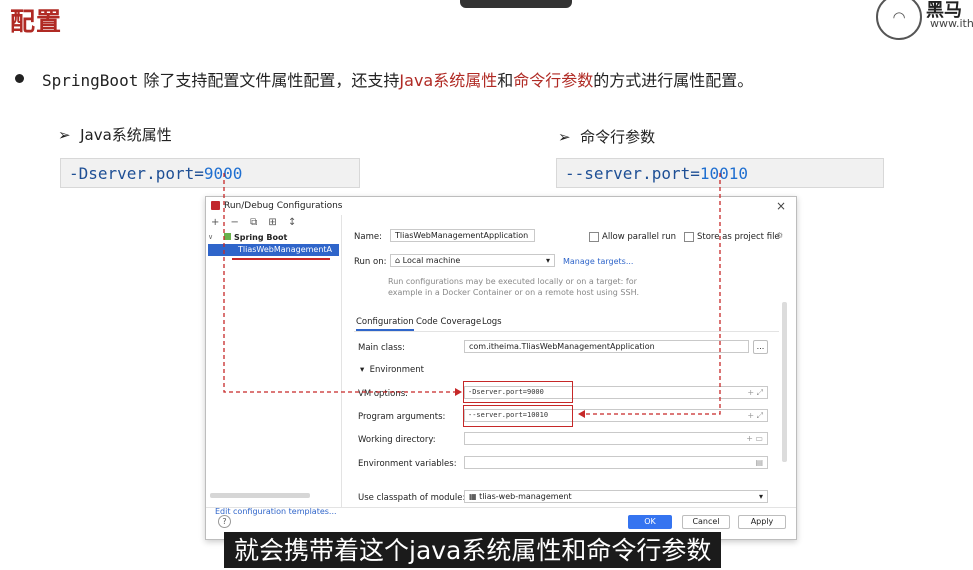  I want to click on subtitle-caption: 就会携带着这个java系统属性和命令行参数, so click(473, 550).